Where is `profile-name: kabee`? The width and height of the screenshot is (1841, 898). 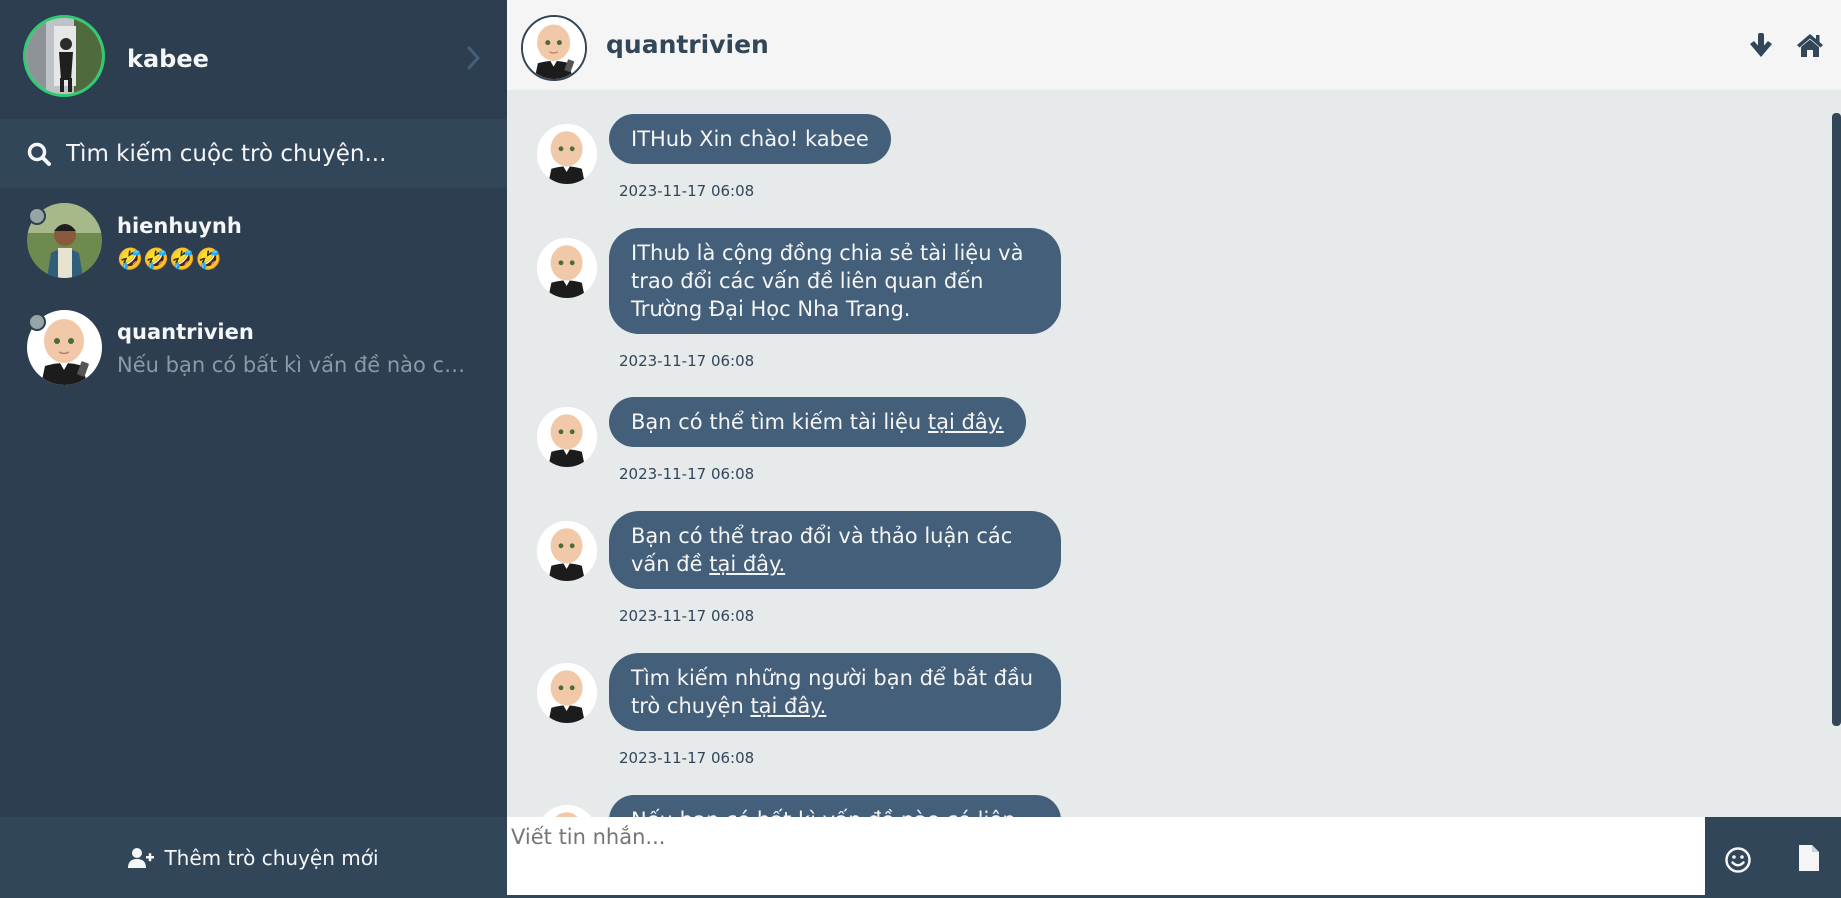 profile-name: kabee is located at coordinates (168, 59).